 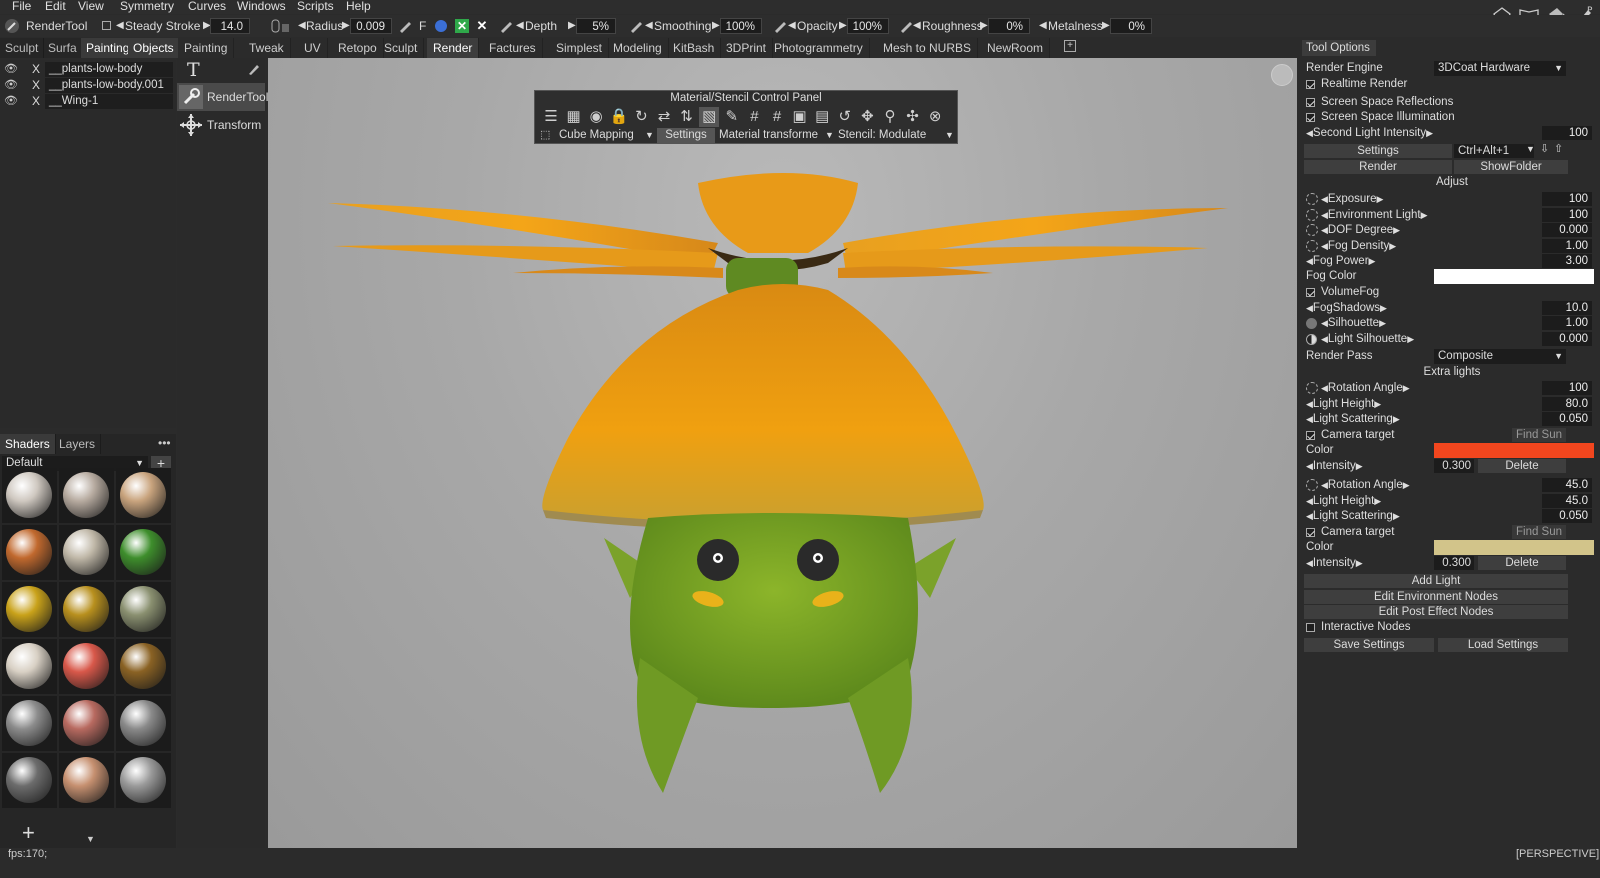 What do you see at coordinates (1544, 148) in the screenshot?
I see `import-icon: ⇩` at bounding box center [1544, 148].